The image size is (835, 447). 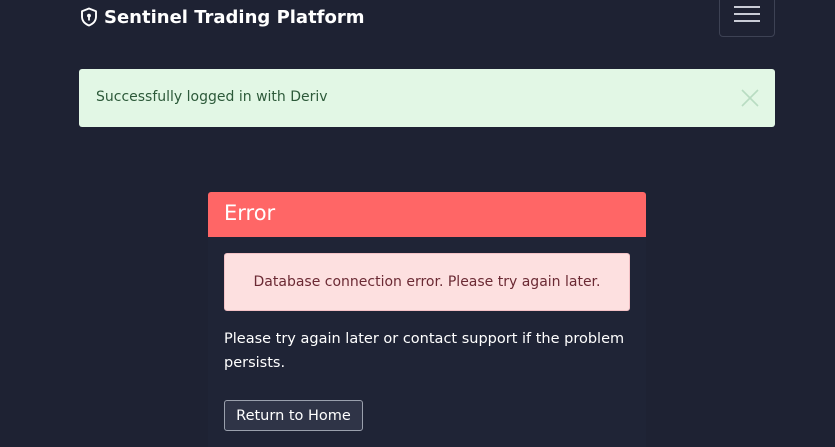 I want to click on hamburger-menu-icon, so click(x=747, y=16).